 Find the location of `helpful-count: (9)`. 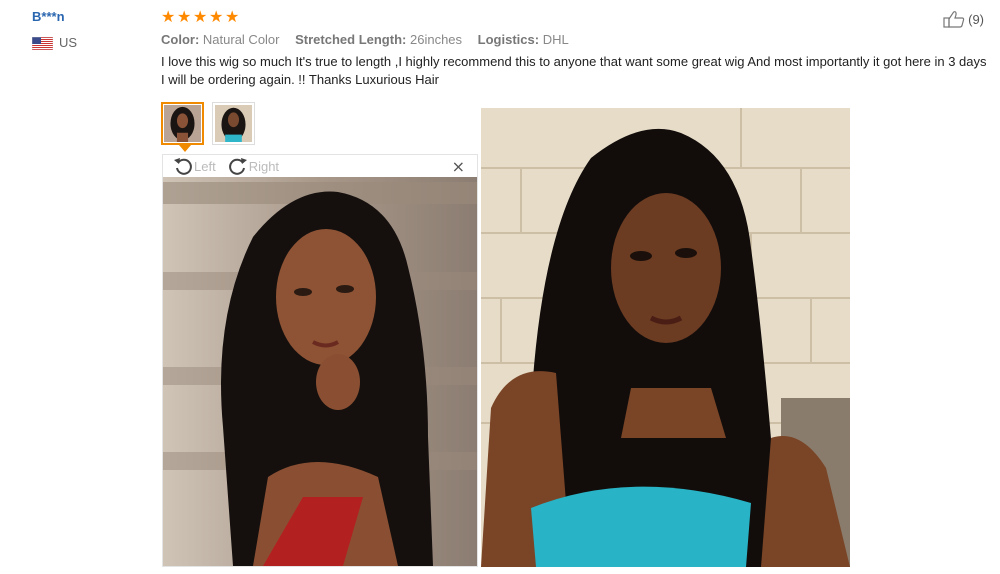

helpful-count: (9) is located at coordinates (976, 19).